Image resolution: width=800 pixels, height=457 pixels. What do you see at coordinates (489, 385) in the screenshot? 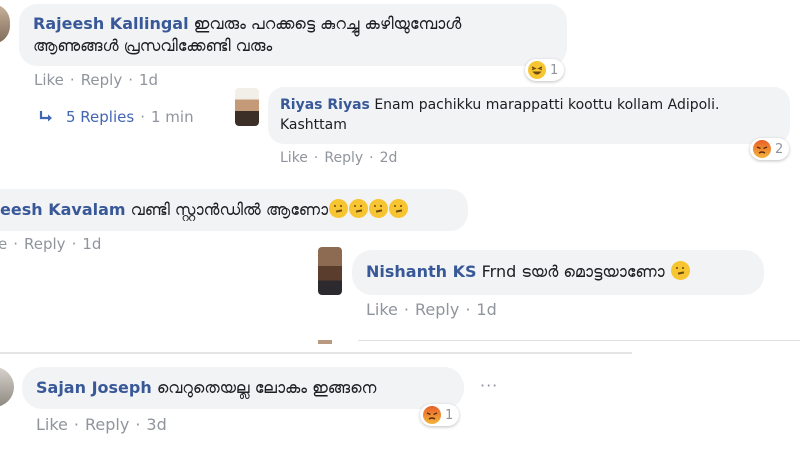
I see `more-options-button: ···` at bounding box center [489, 385].